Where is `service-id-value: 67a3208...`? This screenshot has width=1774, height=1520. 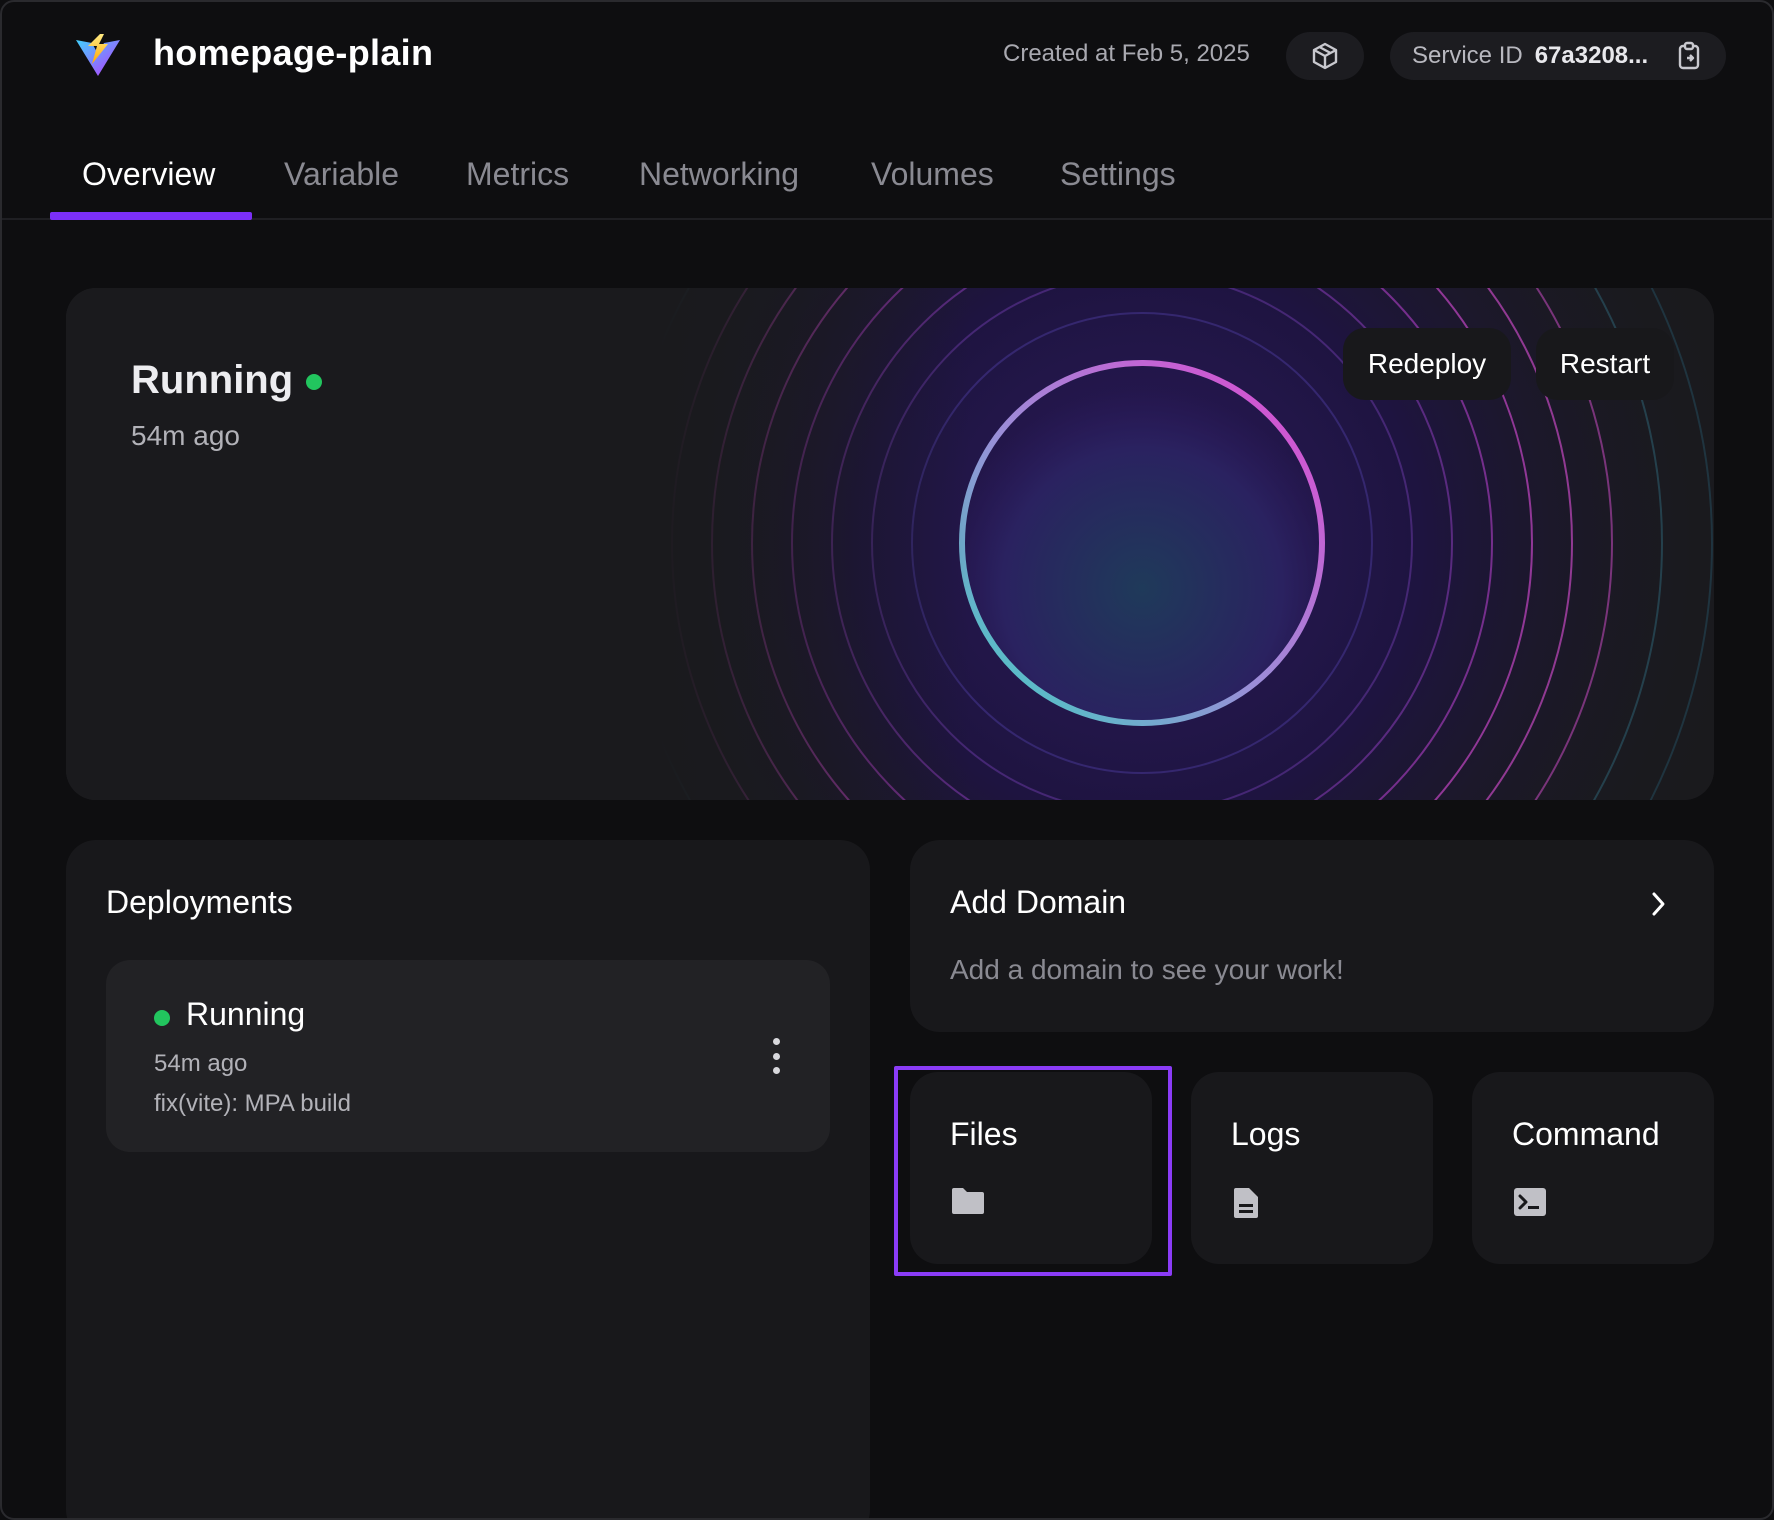
service-id-value: 67a3208... is located at coordinates (1591, 55).